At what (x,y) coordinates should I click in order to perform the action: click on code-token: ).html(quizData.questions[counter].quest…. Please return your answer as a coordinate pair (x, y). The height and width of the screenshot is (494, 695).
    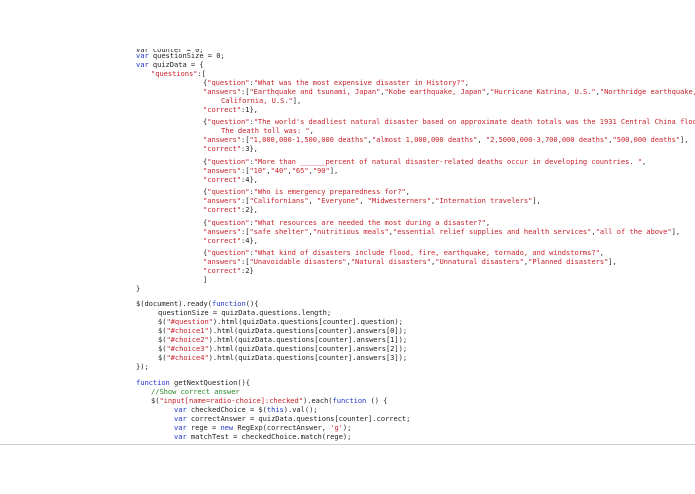
    Looking at the image, I should click on (307, 321).